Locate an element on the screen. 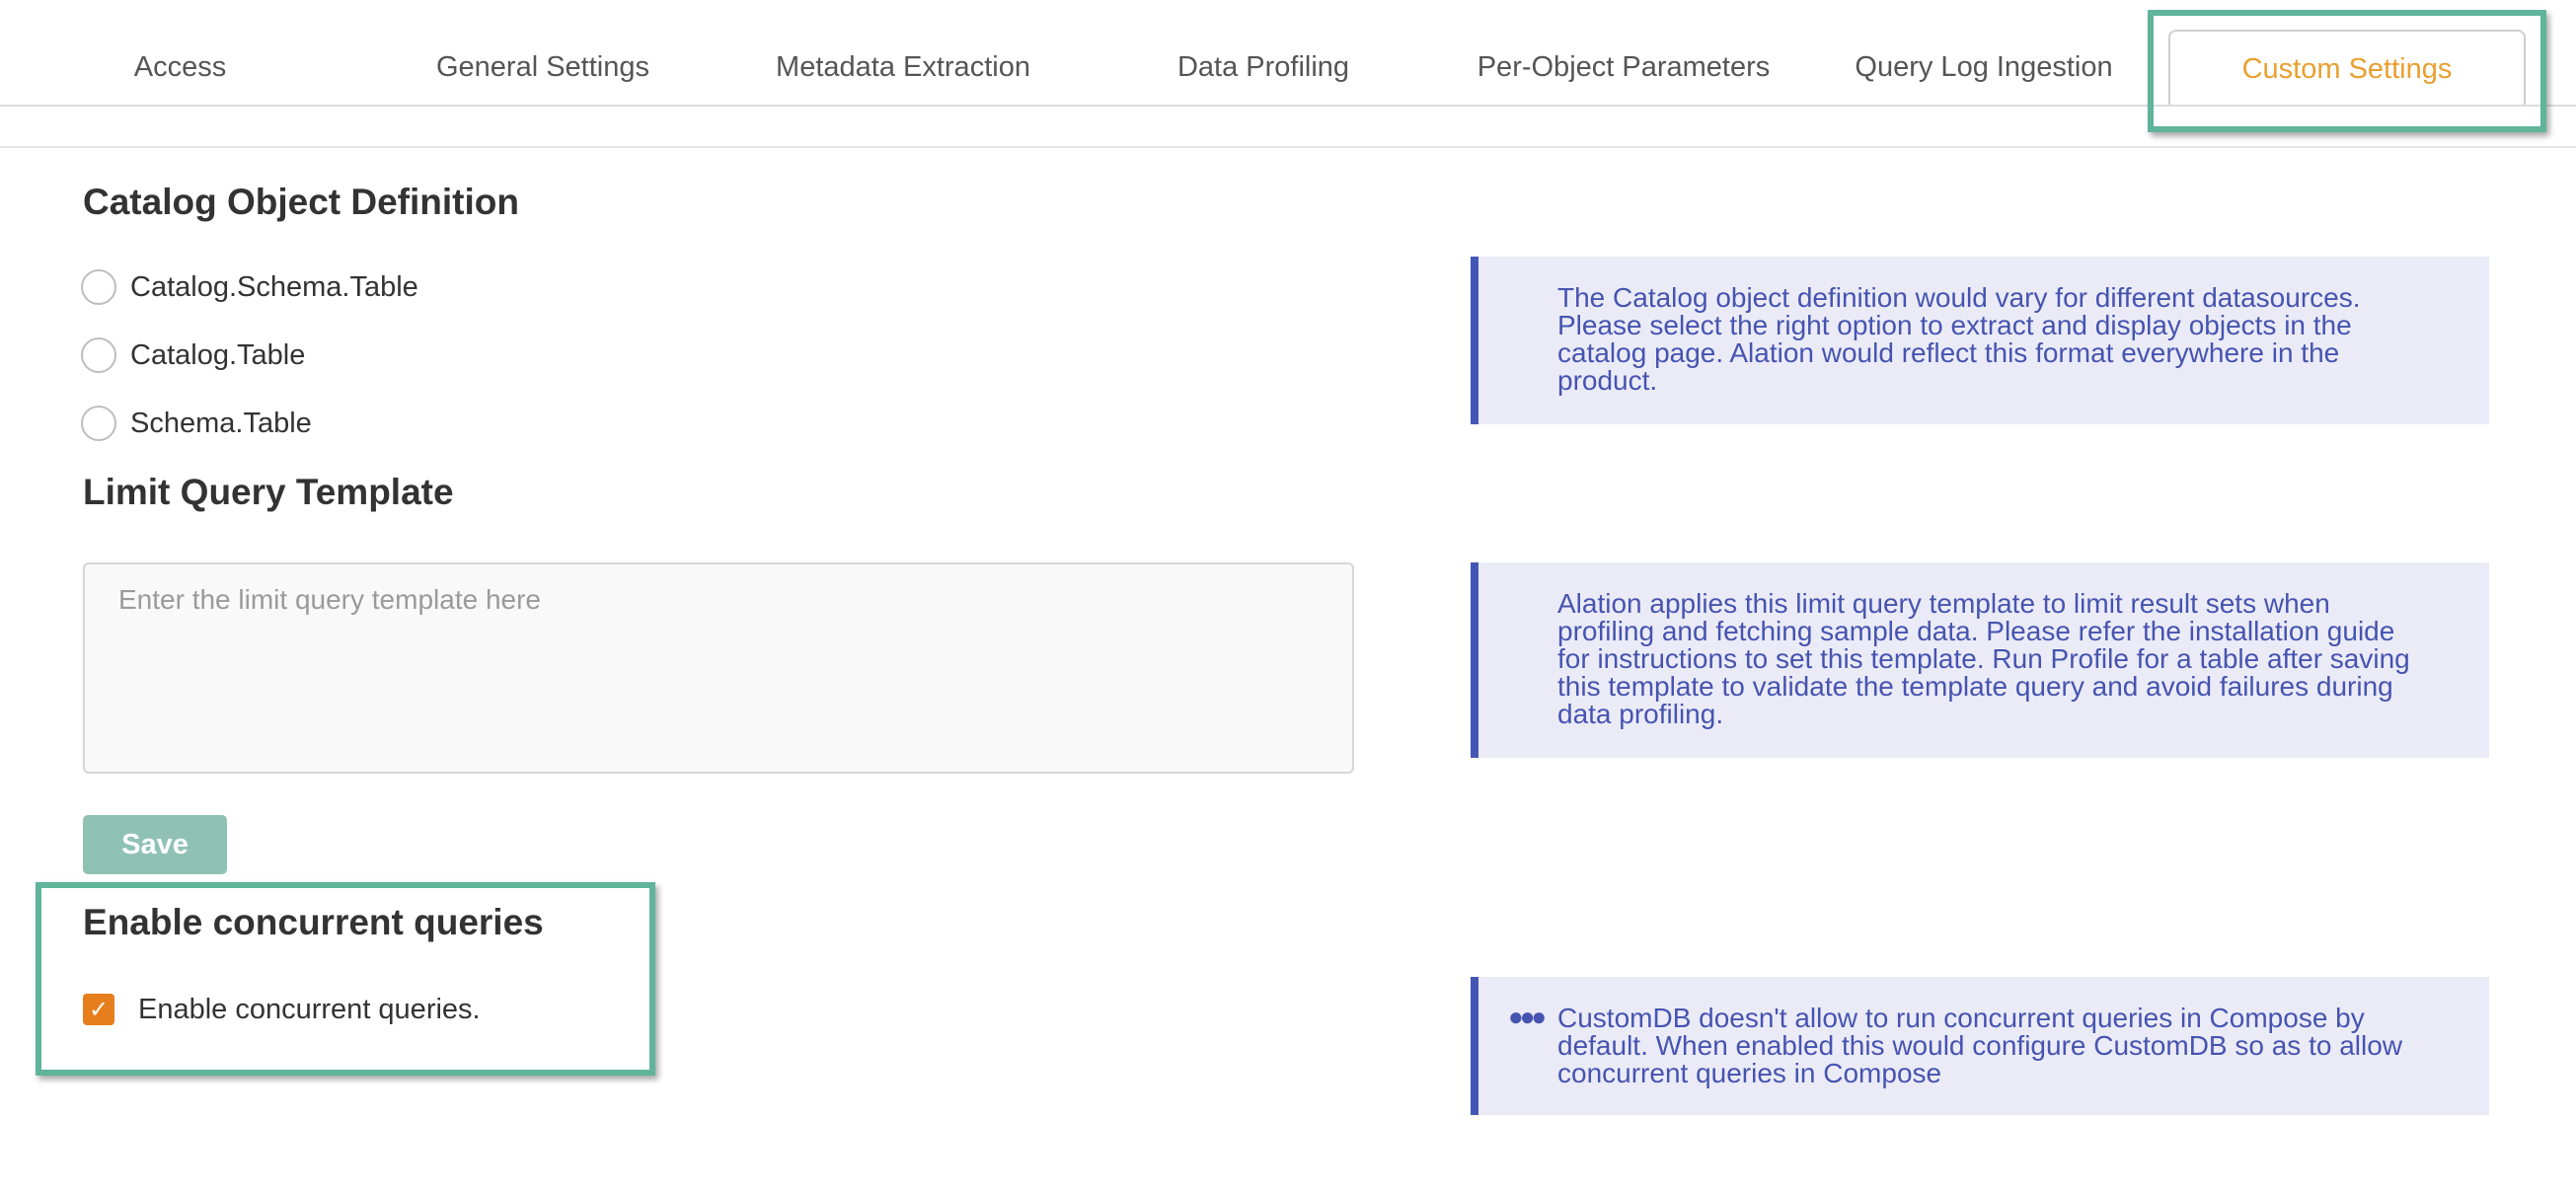 Image resolution: width=2576 pixels, height=1192 pixels. tab-access: Access is located at coordinates (180, 67).